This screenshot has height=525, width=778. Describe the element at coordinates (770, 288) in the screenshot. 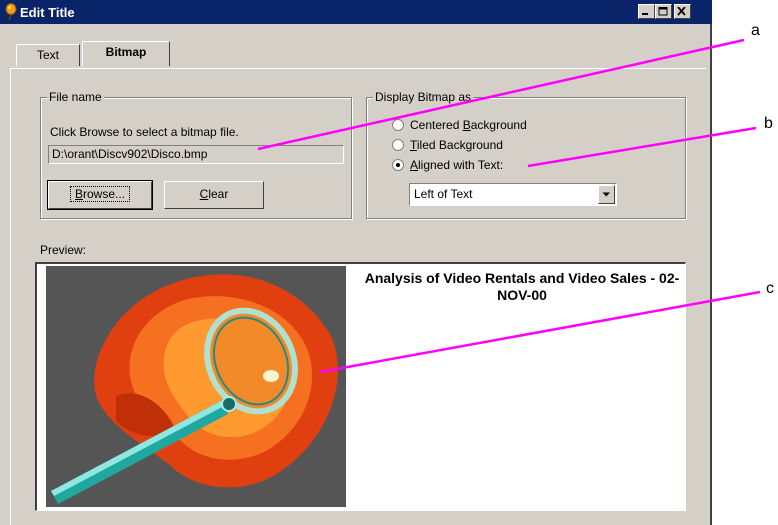

I see `callout-label-c: c` at that location.